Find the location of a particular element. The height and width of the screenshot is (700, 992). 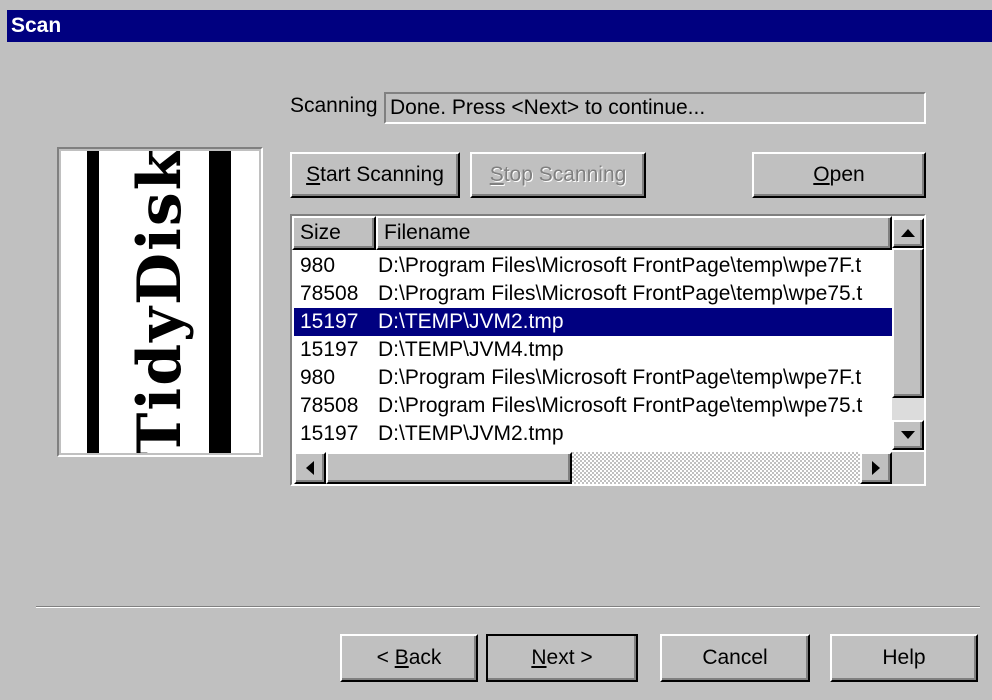

cancel-button: Cancel is located at coordinates (735, 658).